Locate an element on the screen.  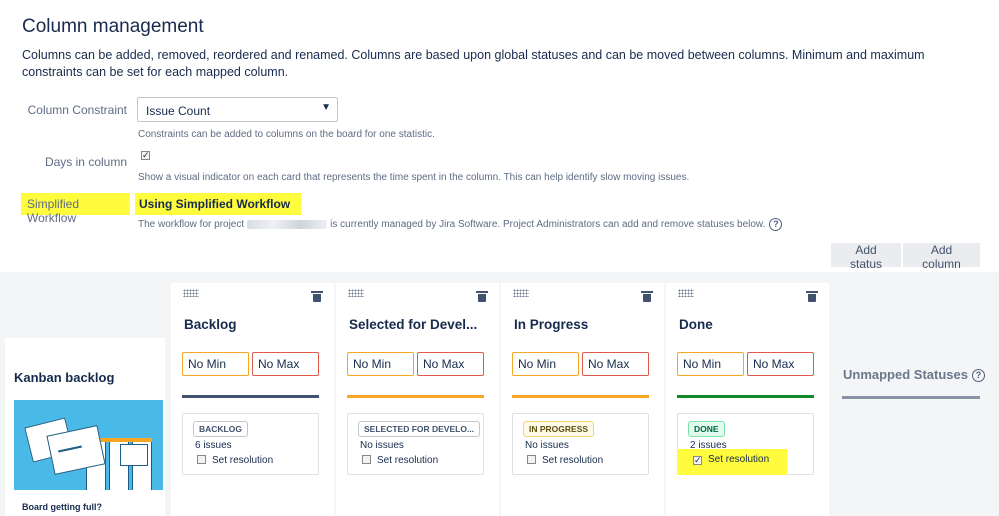
issue-count: 6 issues is located at coordinates (213, 445).